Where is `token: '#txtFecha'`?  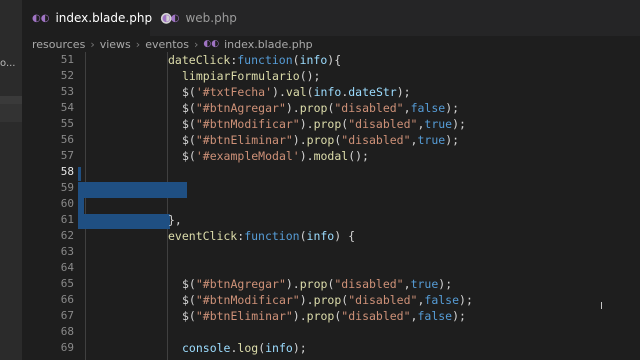 token: '#txtFecha' is located at coordinates (234, 92).